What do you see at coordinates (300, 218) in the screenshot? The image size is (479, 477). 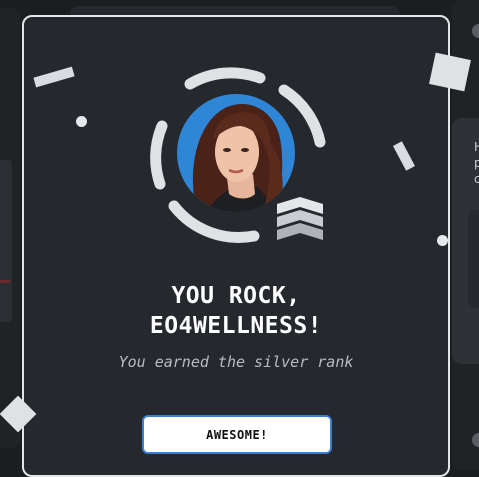 I see `silver-rank-chevrons-icon` at bounding box center [300, 218].